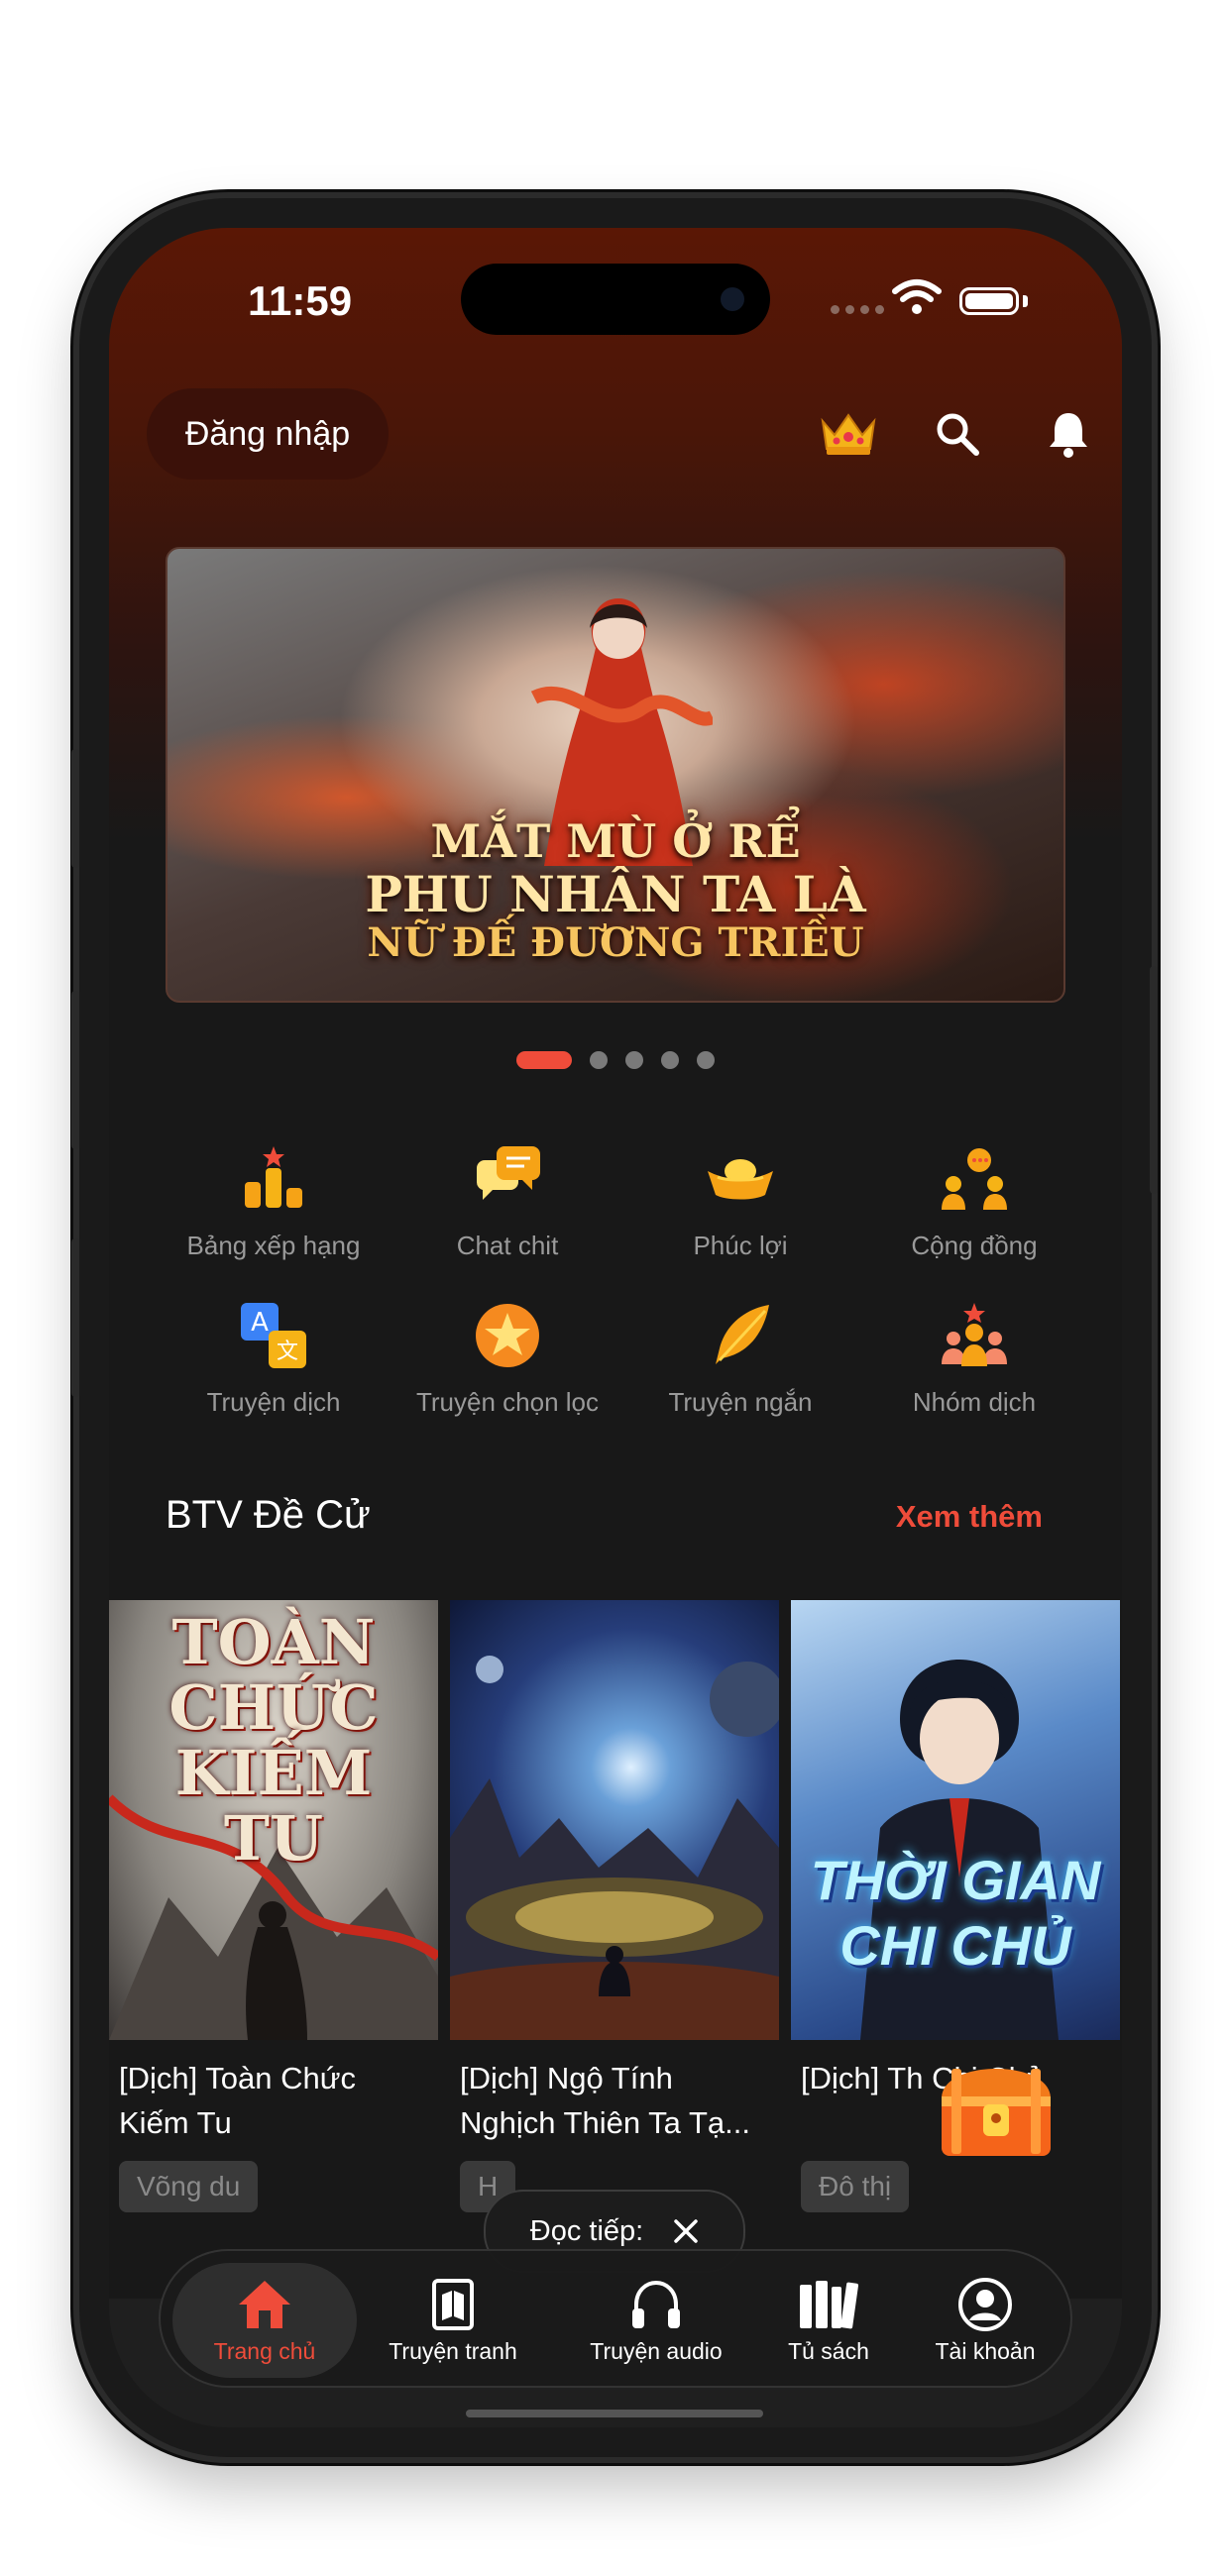 The height and width of the screenshot is (2576, 1229). I want to click on category-label: Truyện ngắn, so click(740, 1402).